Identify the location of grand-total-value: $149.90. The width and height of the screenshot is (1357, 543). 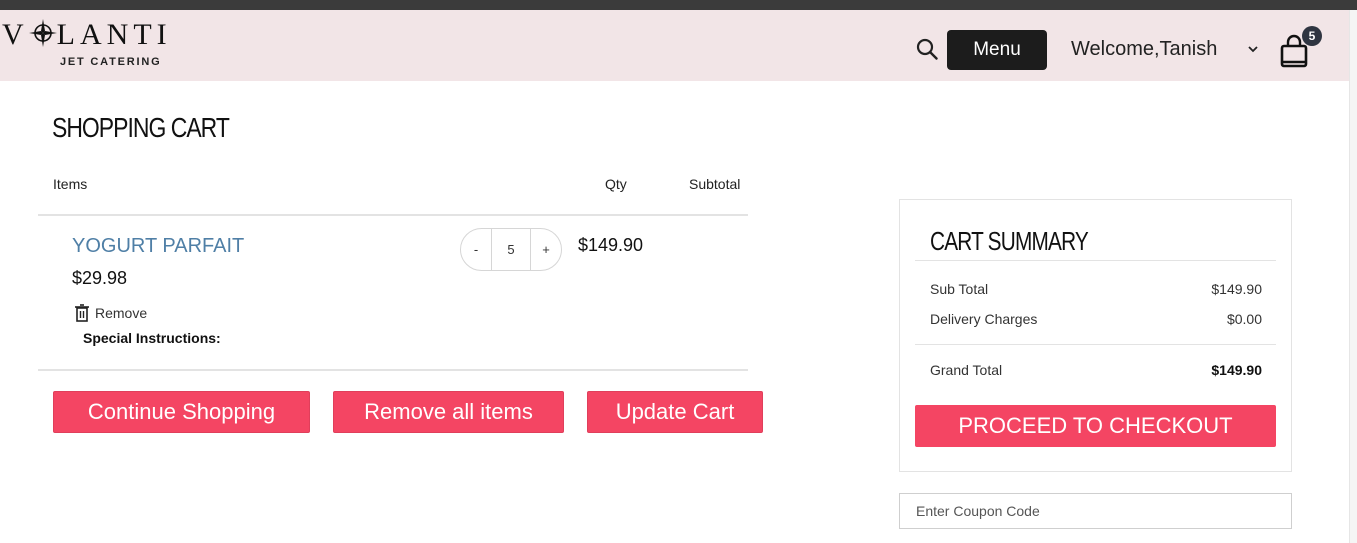
(1236, 370).